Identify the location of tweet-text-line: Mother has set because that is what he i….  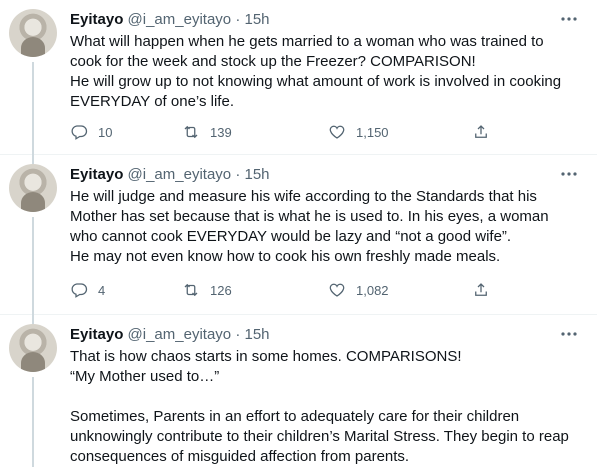
(309, 216).